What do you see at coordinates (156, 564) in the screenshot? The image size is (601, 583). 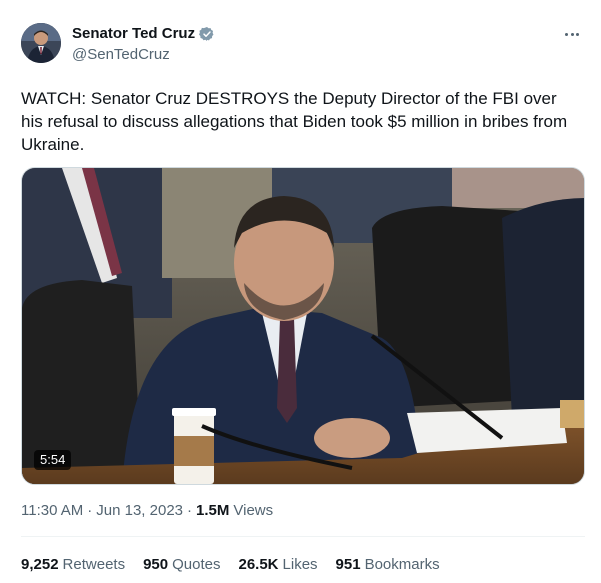 I see `quotes-count: 950` at bounding box center [156, 564].